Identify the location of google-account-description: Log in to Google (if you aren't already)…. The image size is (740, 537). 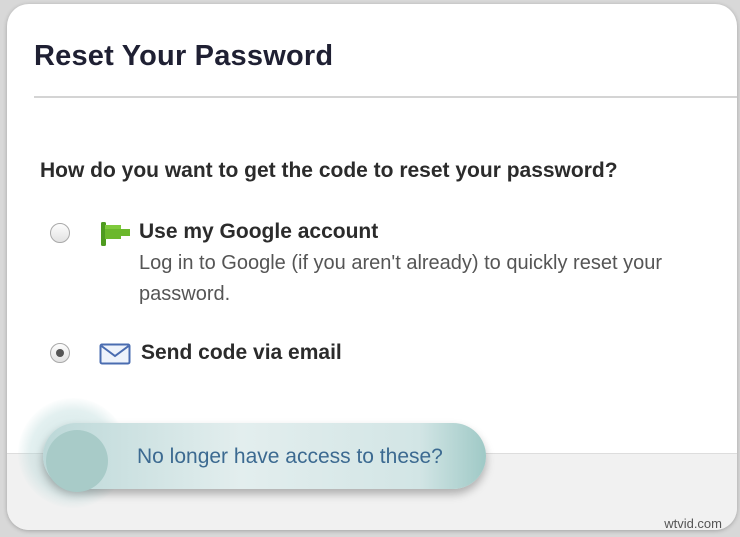
(400, 278).